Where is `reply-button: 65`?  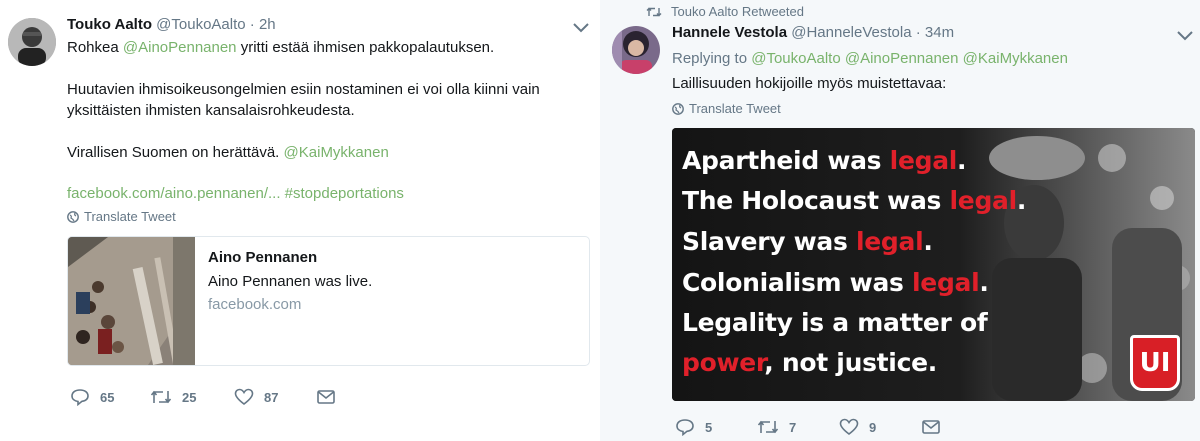 reply-button: 65 is located at coordinates (110, 397).